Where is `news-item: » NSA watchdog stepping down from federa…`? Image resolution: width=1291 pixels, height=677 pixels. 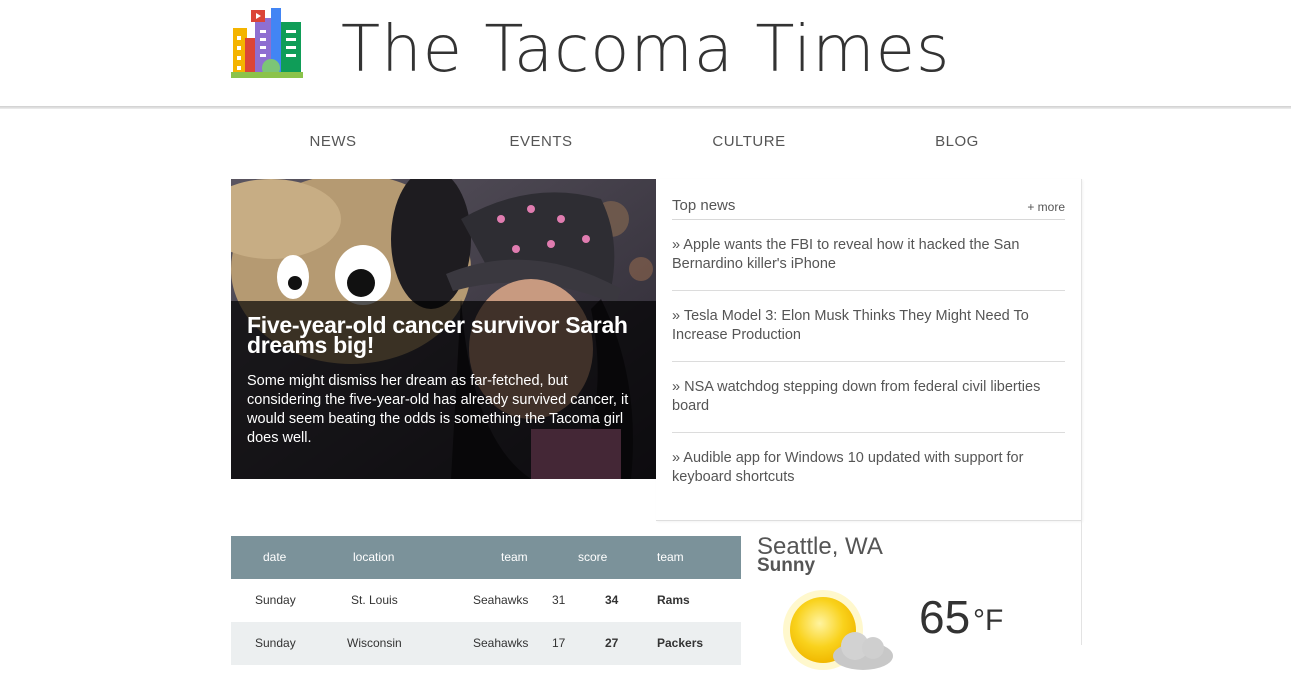
news-item: » NSA watchdog stepping down from federa… is located at coordinates (868, 397).